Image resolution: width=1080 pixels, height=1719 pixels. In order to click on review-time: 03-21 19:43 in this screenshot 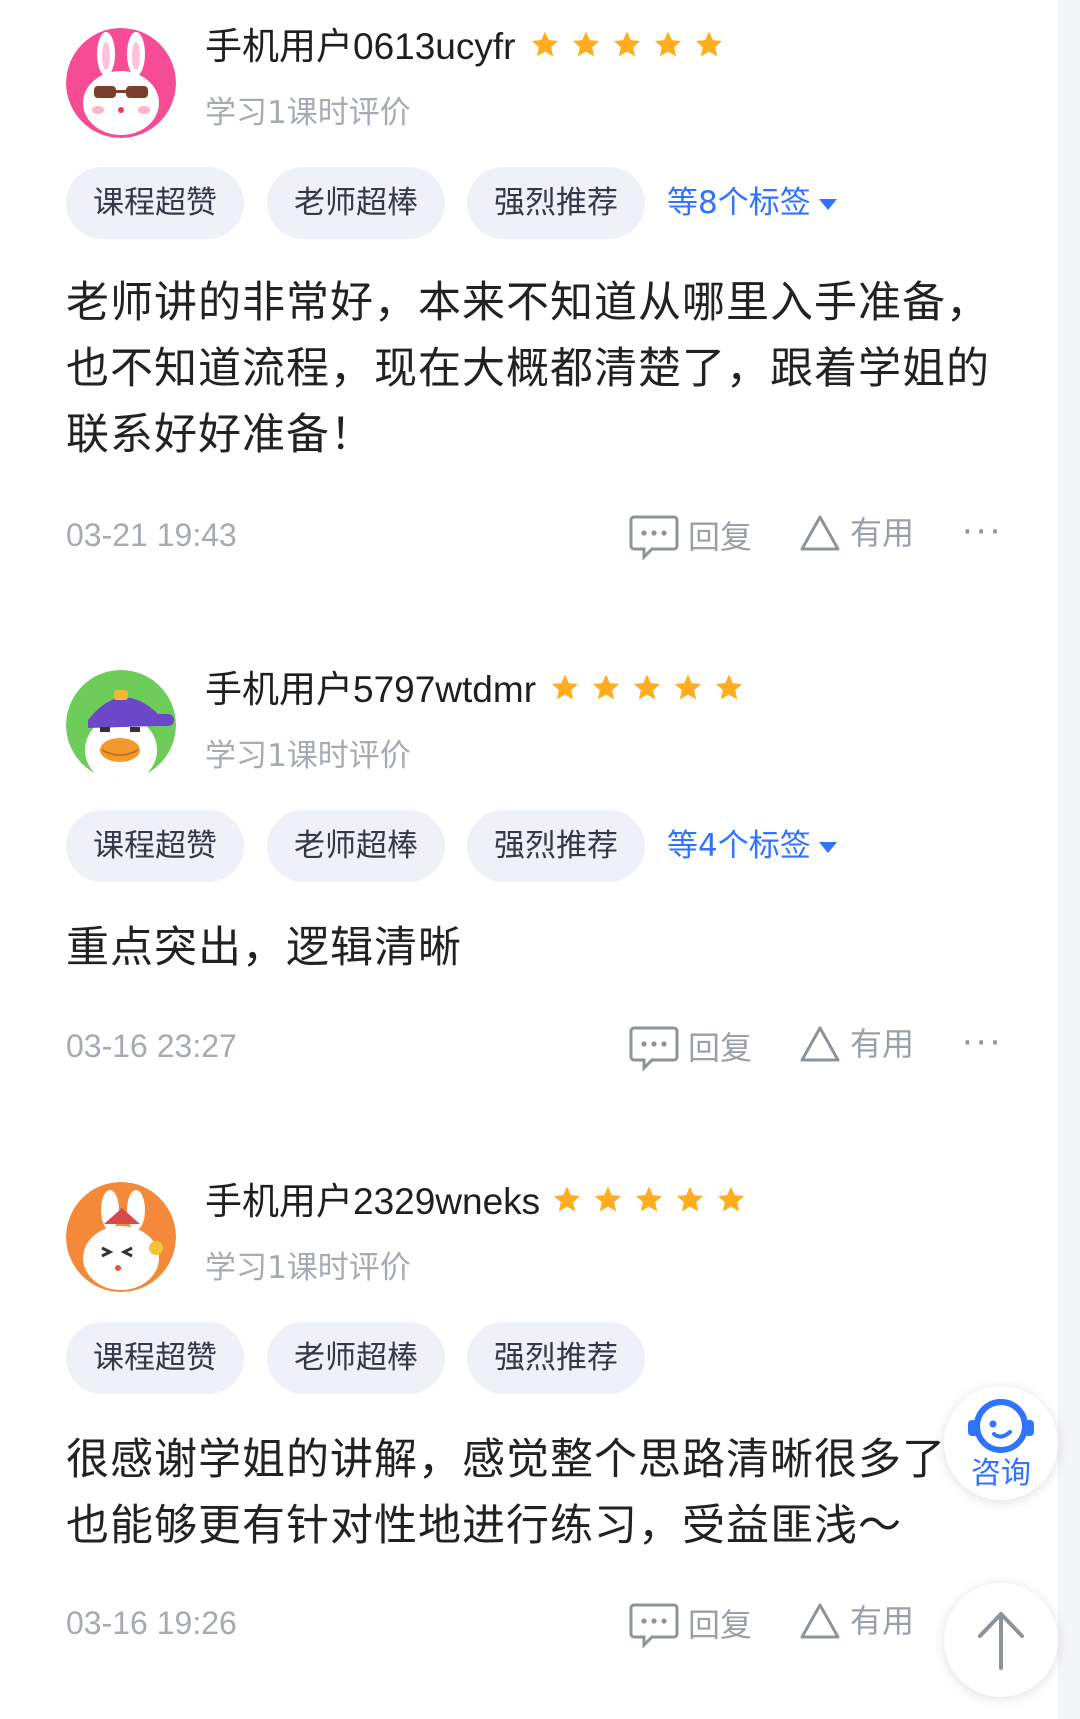, I will do `click(151, 535)`.